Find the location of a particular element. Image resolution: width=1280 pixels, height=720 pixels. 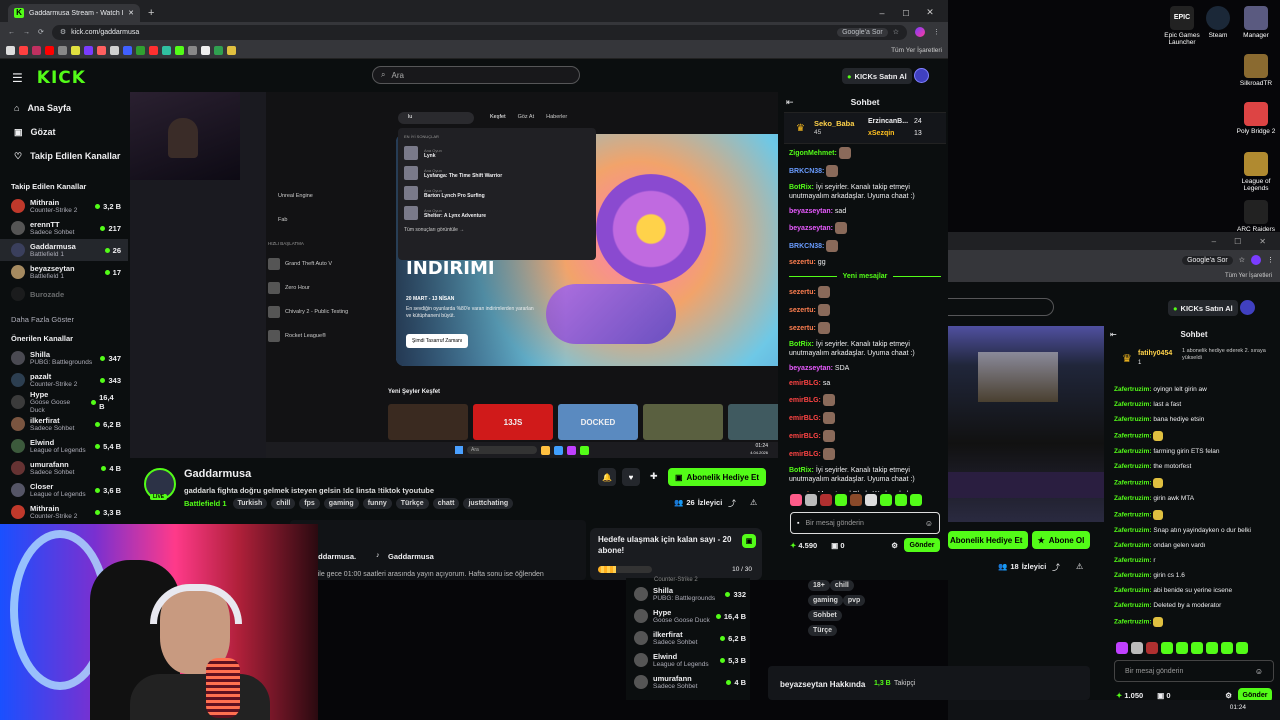

gift-icon: ✚ is located at coordinates (654, 476).